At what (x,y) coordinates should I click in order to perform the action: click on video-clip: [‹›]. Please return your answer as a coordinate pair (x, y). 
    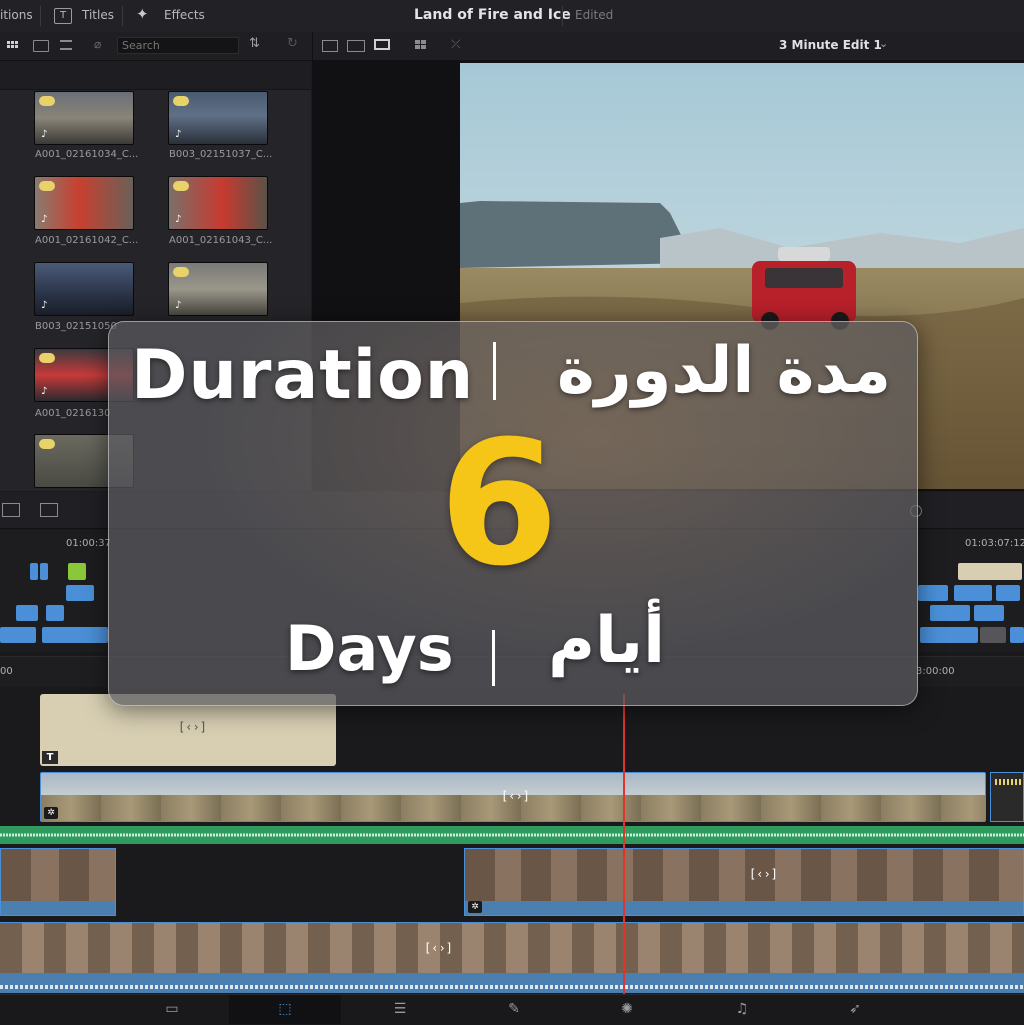
    Looking at the image, I should click on (512, 957).